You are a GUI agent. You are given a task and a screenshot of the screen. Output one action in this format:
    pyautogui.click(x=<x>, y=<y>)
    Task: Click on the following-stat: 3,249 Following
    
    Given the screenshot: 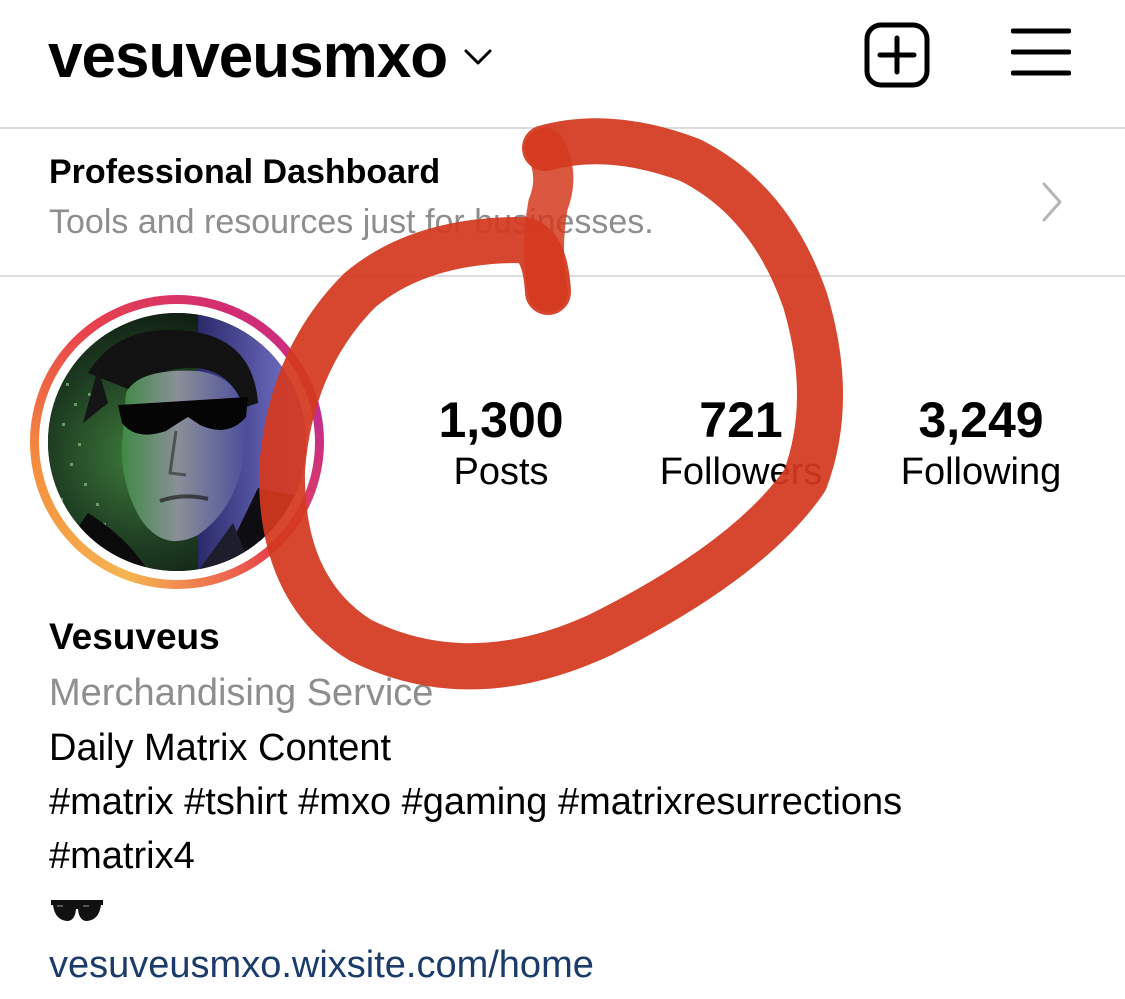 What is the action you would take?
    pyautogui.click(x=981, y=442)
    